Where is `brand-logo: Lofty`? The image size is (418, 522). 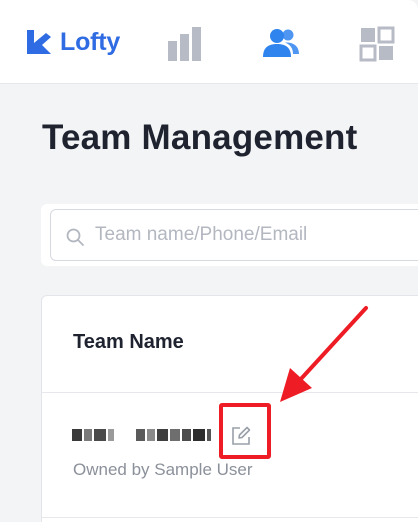
brand-logo: Lofty is located at coordinates (72, 42).